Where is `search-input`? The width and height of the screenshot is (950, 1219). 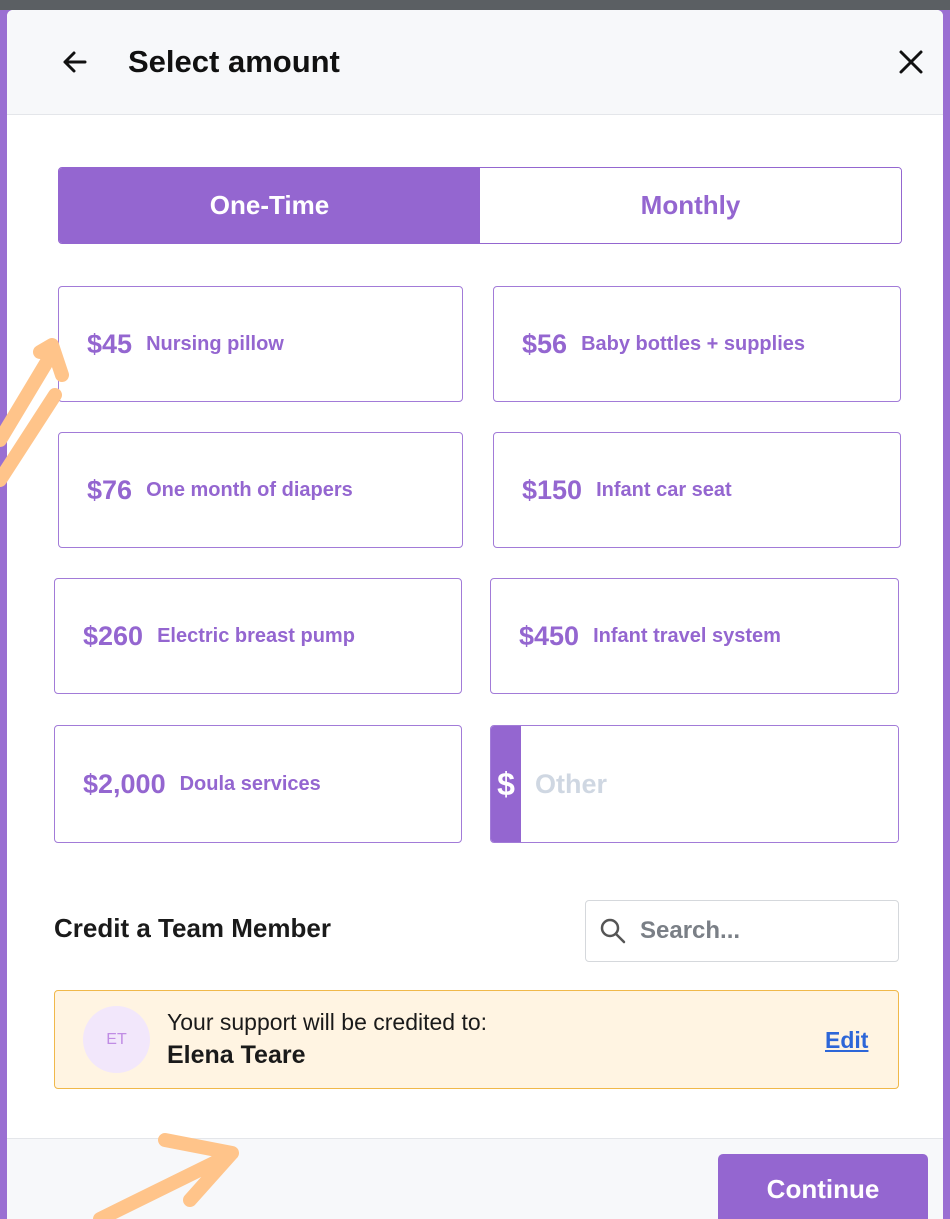 search-input is located at coordinates (760, 931).